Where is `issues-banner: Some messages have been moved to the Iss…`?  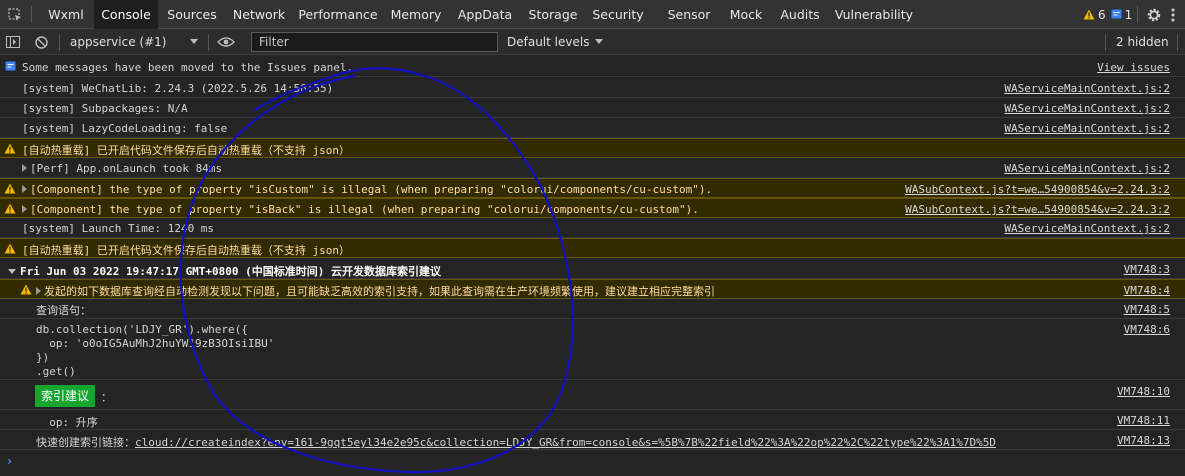 issues-banner: Some messages have been moved to the Iss… is located at coordinates (592, 66).